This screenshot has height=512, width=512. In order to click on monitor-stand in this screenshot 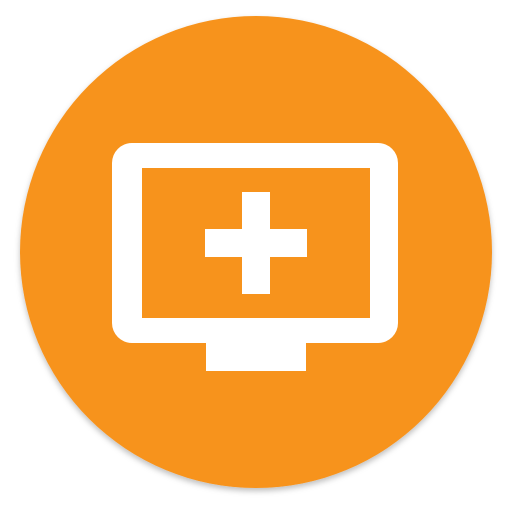, I will do `click(256, 357)`.